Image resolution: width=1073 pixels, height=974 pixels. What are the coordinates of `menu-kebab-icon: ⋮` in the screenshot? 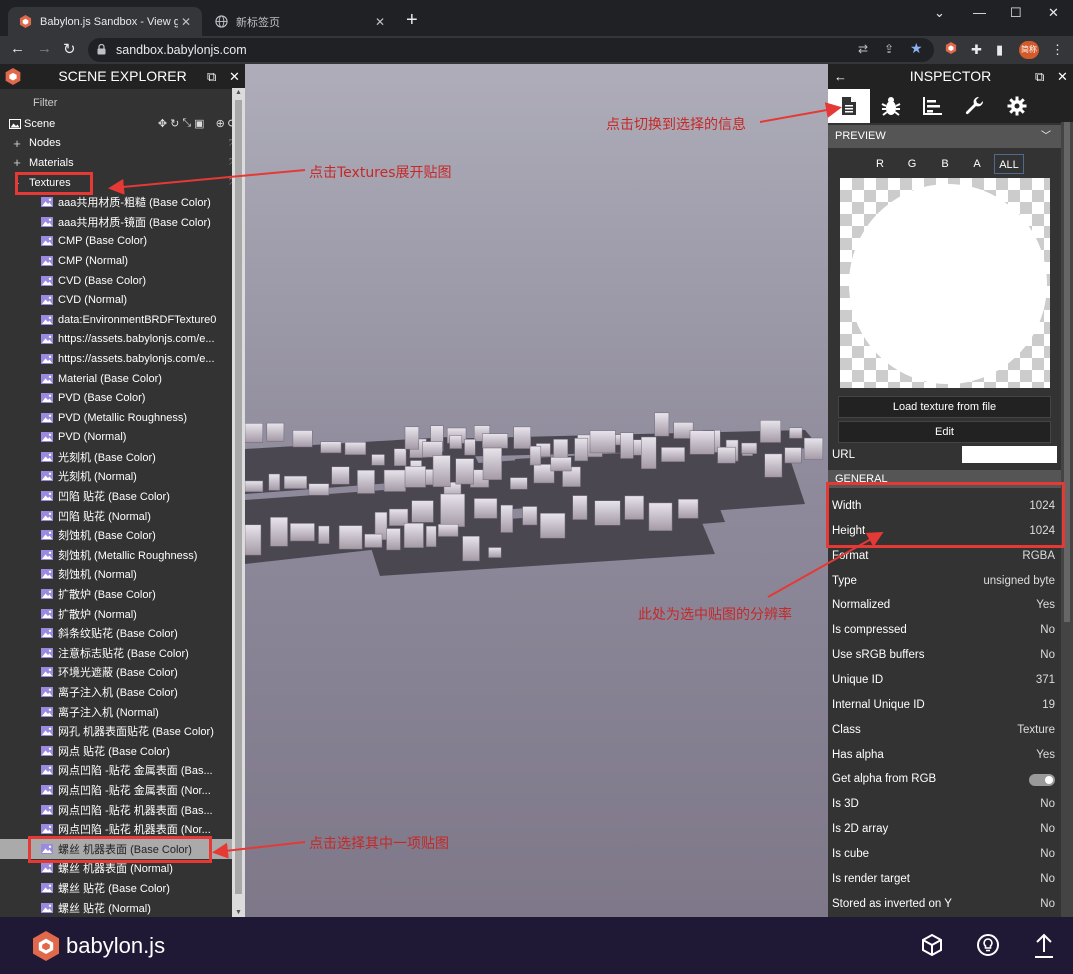 It's located at (1057, 50).